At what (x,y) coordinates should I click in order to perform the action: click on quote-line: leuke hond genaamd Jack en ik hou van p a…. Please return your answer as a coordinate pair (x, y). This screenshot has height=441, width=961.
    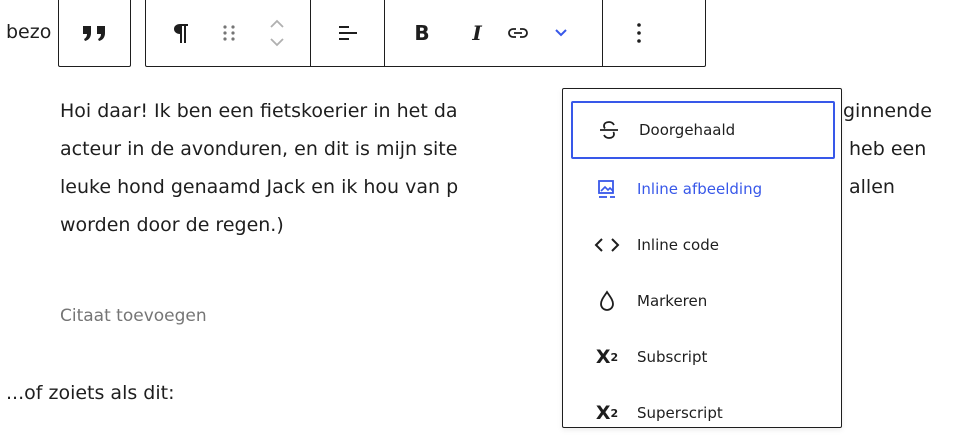
    Looking at the image, I should click on (477, 187).